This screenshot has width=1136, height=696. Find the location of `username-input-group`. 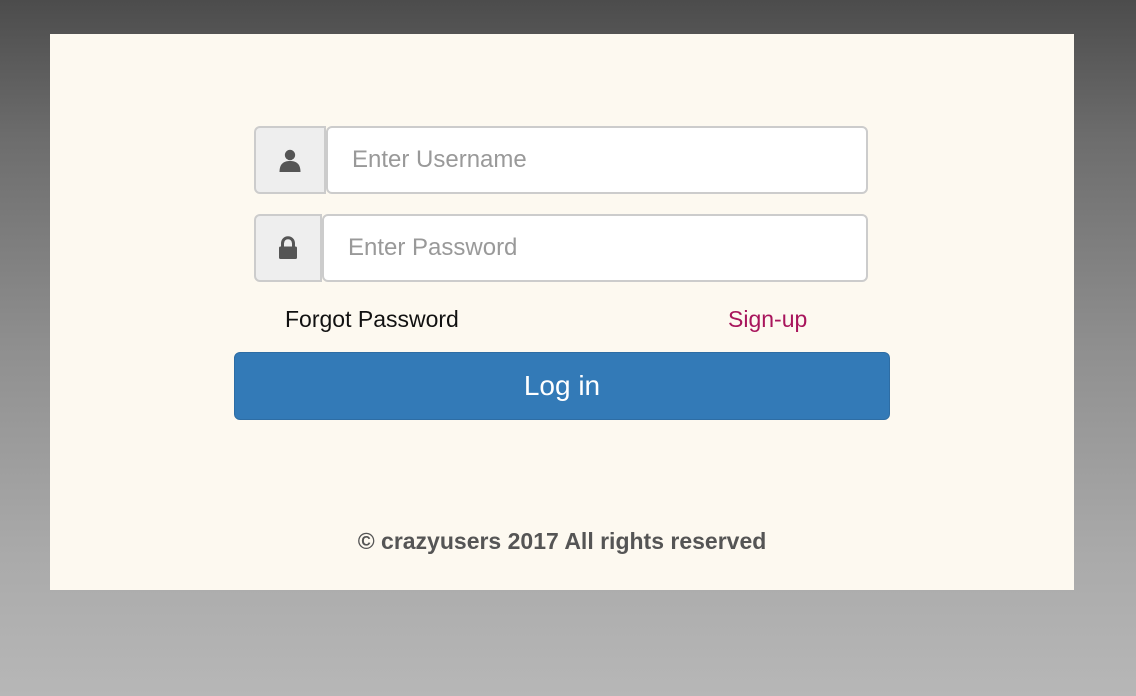

username-input-group is located at coordinates (561, 160).